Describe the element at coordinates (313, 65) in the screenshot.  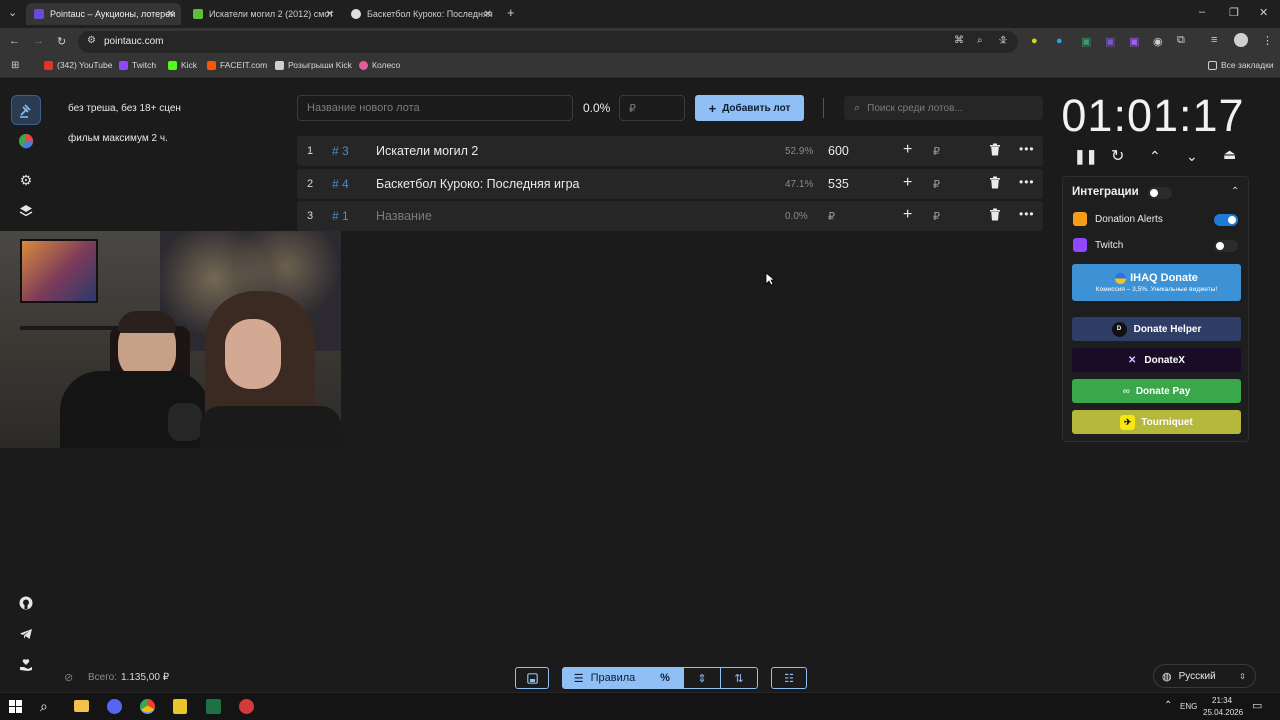
I see `bookmark-kick-giveaways: Розыгрыши Kick` at that location.